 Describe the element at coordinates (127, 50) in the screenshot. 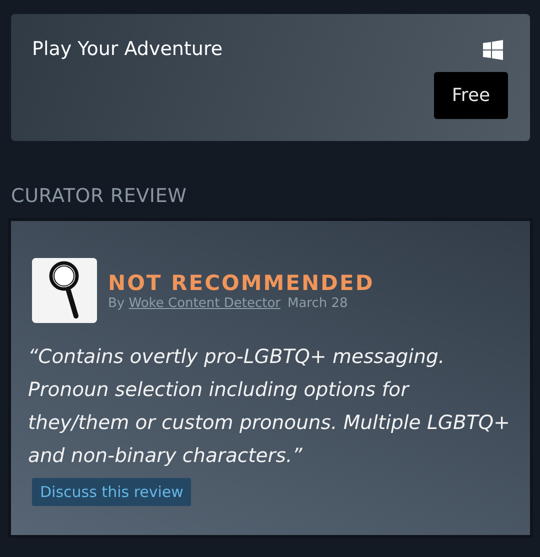

I see `game-title: Play Your Adventure` at that location.